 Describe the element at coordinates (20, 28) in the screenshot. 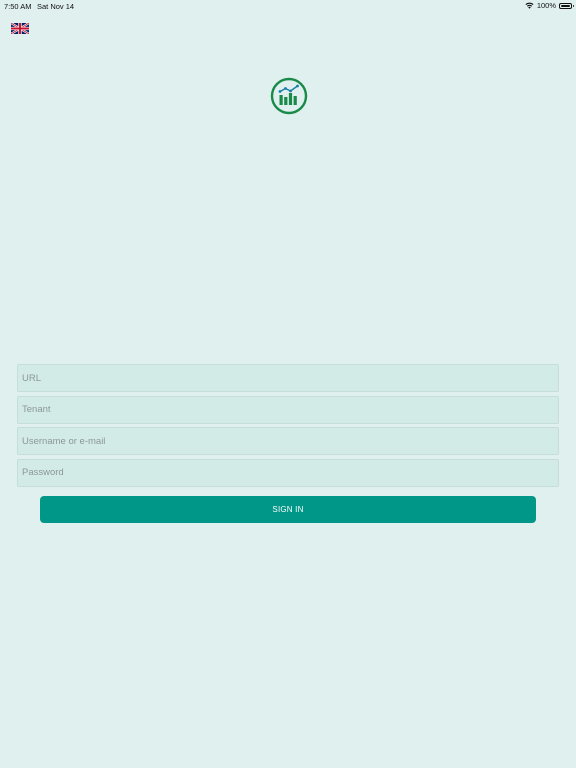

I see `uk-flag-icon` at that location.